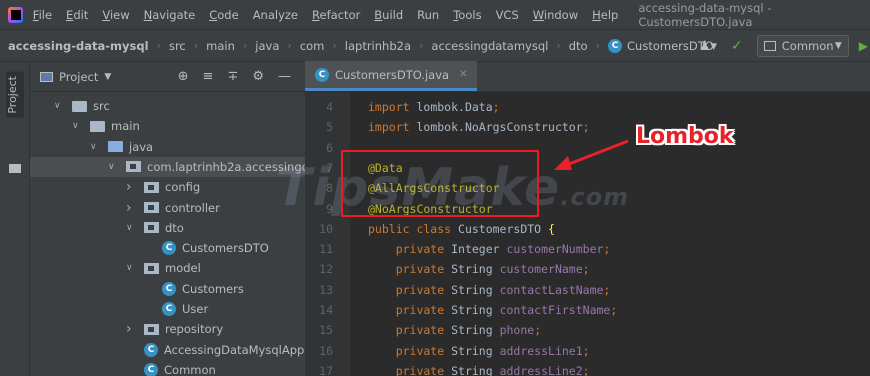 This screenshot has width=870, height=376. I want to click on breadcrumb-item: dto, so click(578, 46).